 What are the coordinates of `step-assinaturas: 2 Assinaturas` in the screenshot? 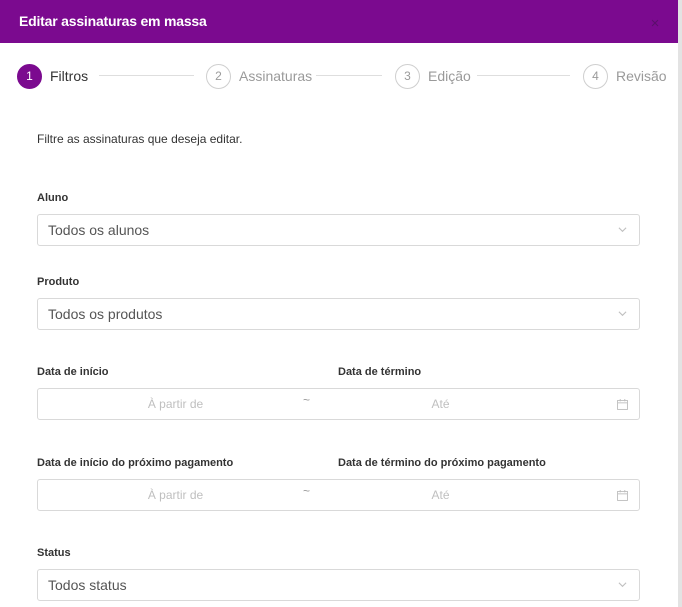 It's located at (259, 76).